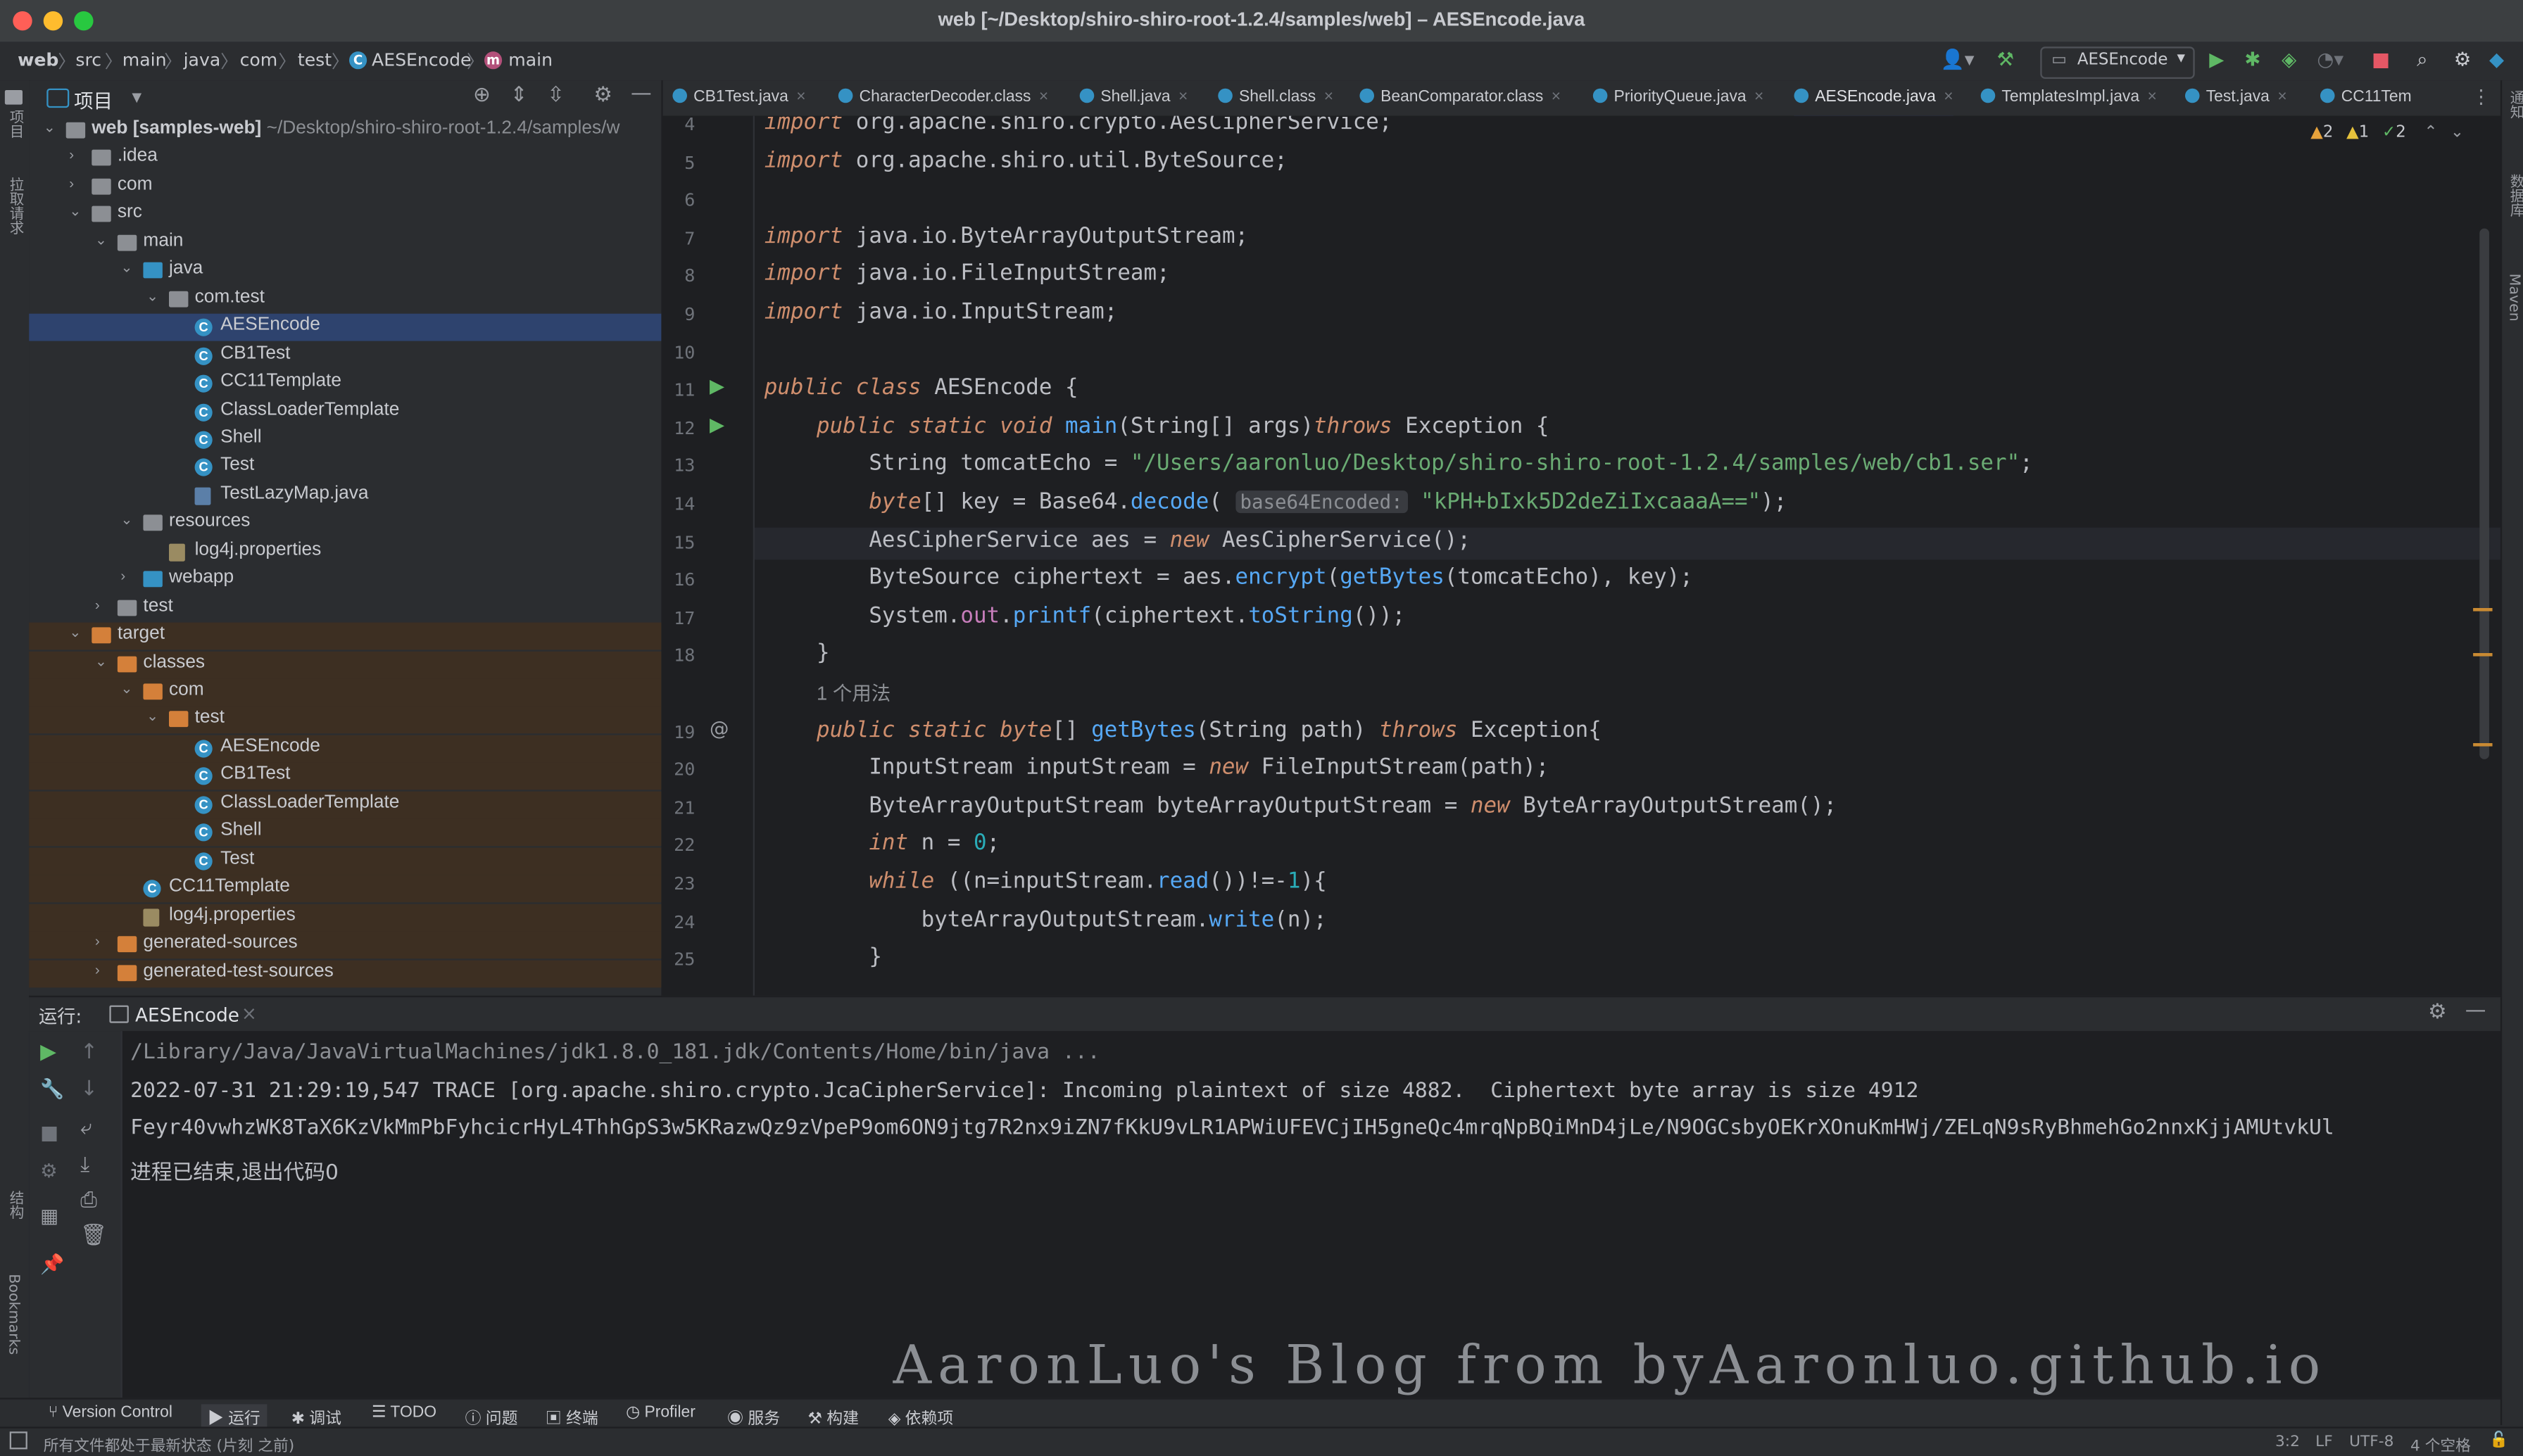 The height and width of the screenshot is (1456, 2523). What do you see at coordinates (2371, 1442) in the screenshot?
I see `file-encoding: UTF-8` at bounding box center [2371, 1442].